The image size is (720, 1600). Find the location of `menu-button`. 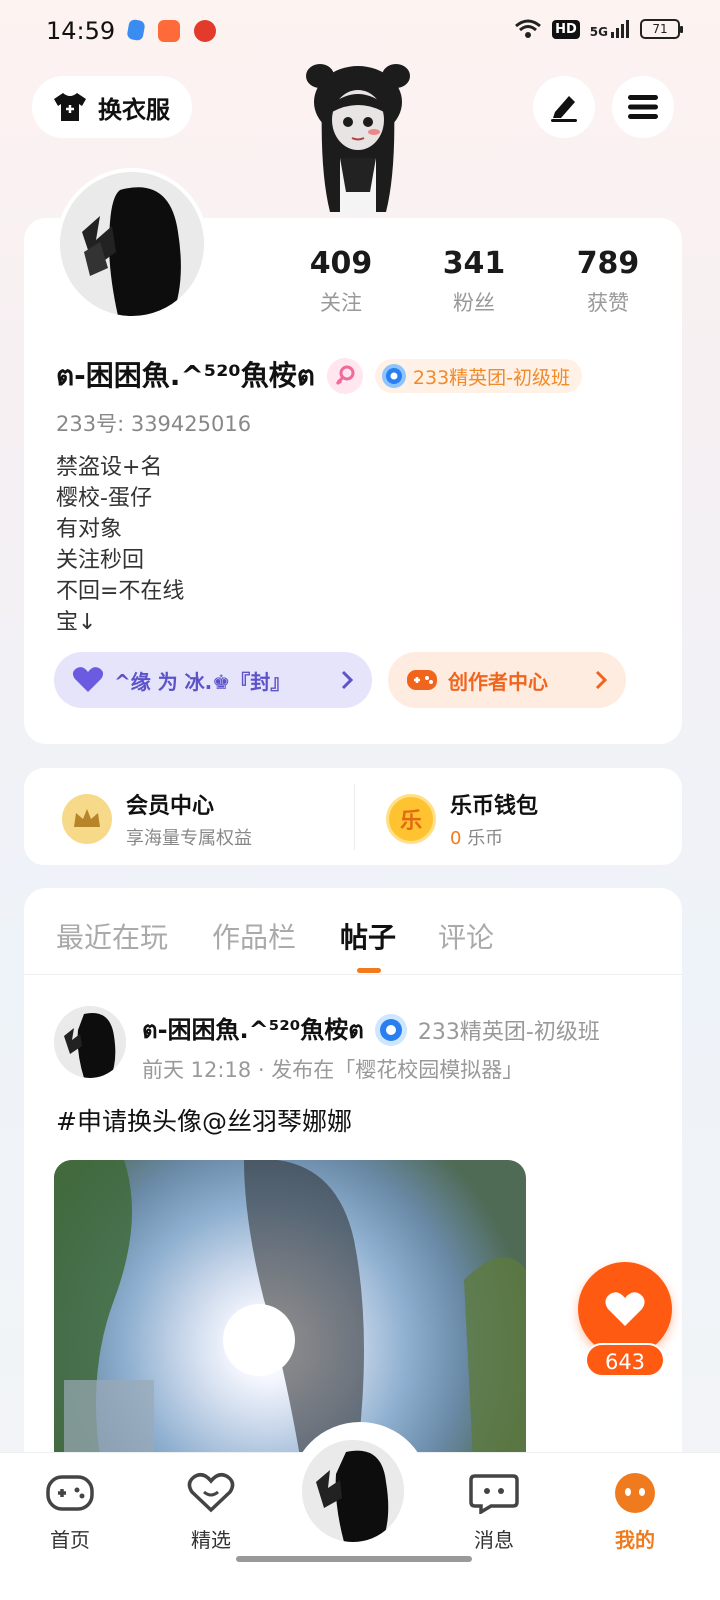

menu-button is located at coordinates (643, 107).